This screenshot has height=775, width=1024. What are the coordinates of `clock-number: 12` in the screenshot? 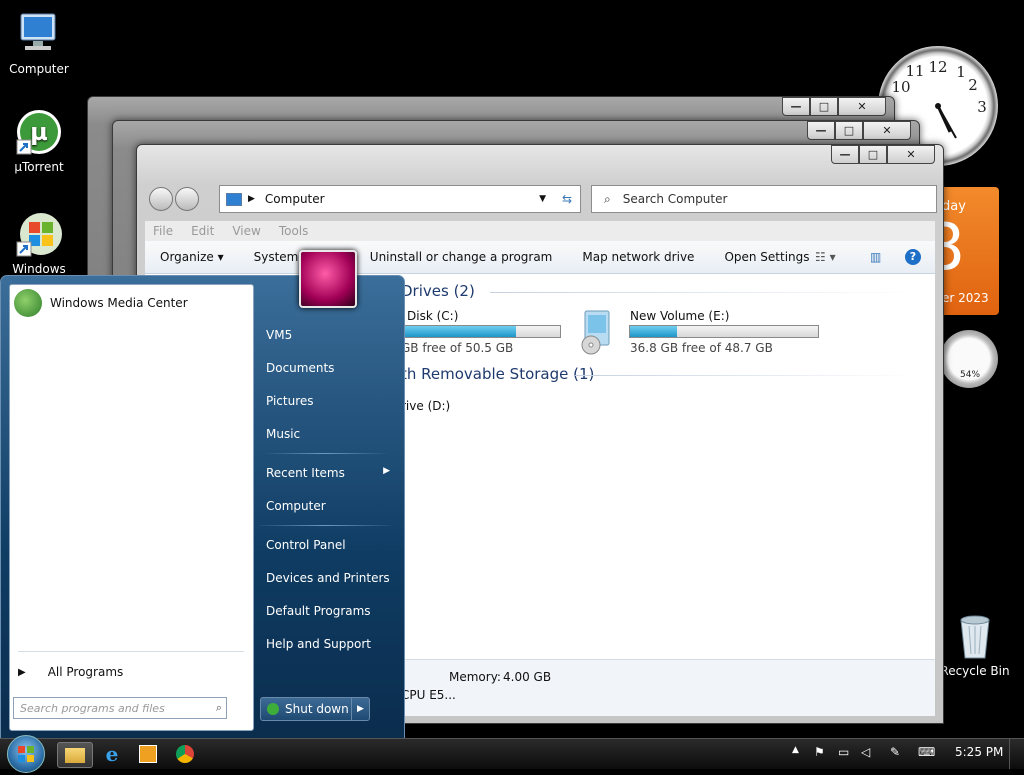 It's located at (937, 67).